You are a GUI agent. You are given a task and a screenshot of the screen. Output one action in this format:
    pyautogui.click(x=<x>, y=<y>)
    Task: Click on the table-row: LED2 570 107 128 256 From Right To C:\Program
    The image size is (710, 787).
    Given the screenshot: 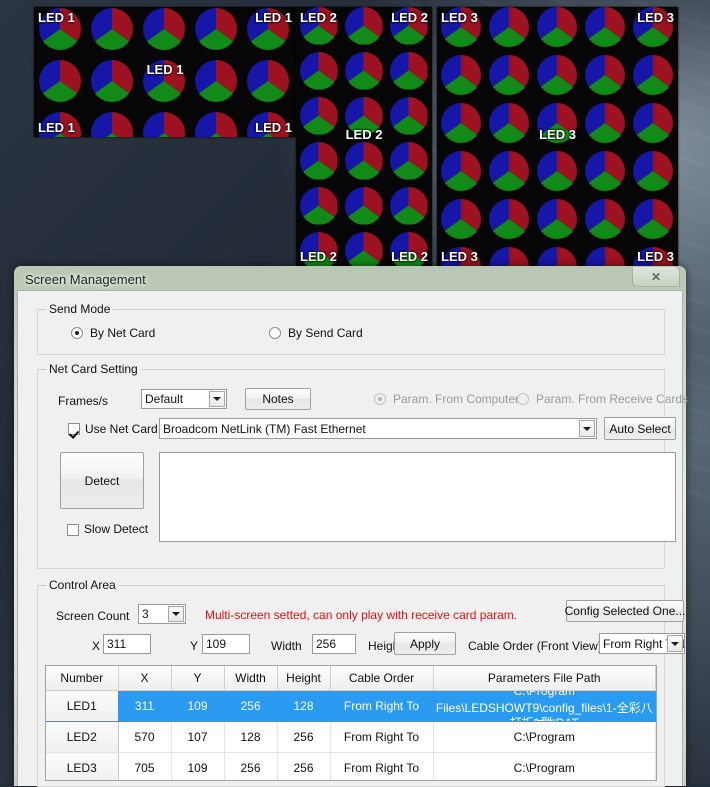 What is the action you would take?
    pyautogui.click(x=351, y=737)
    